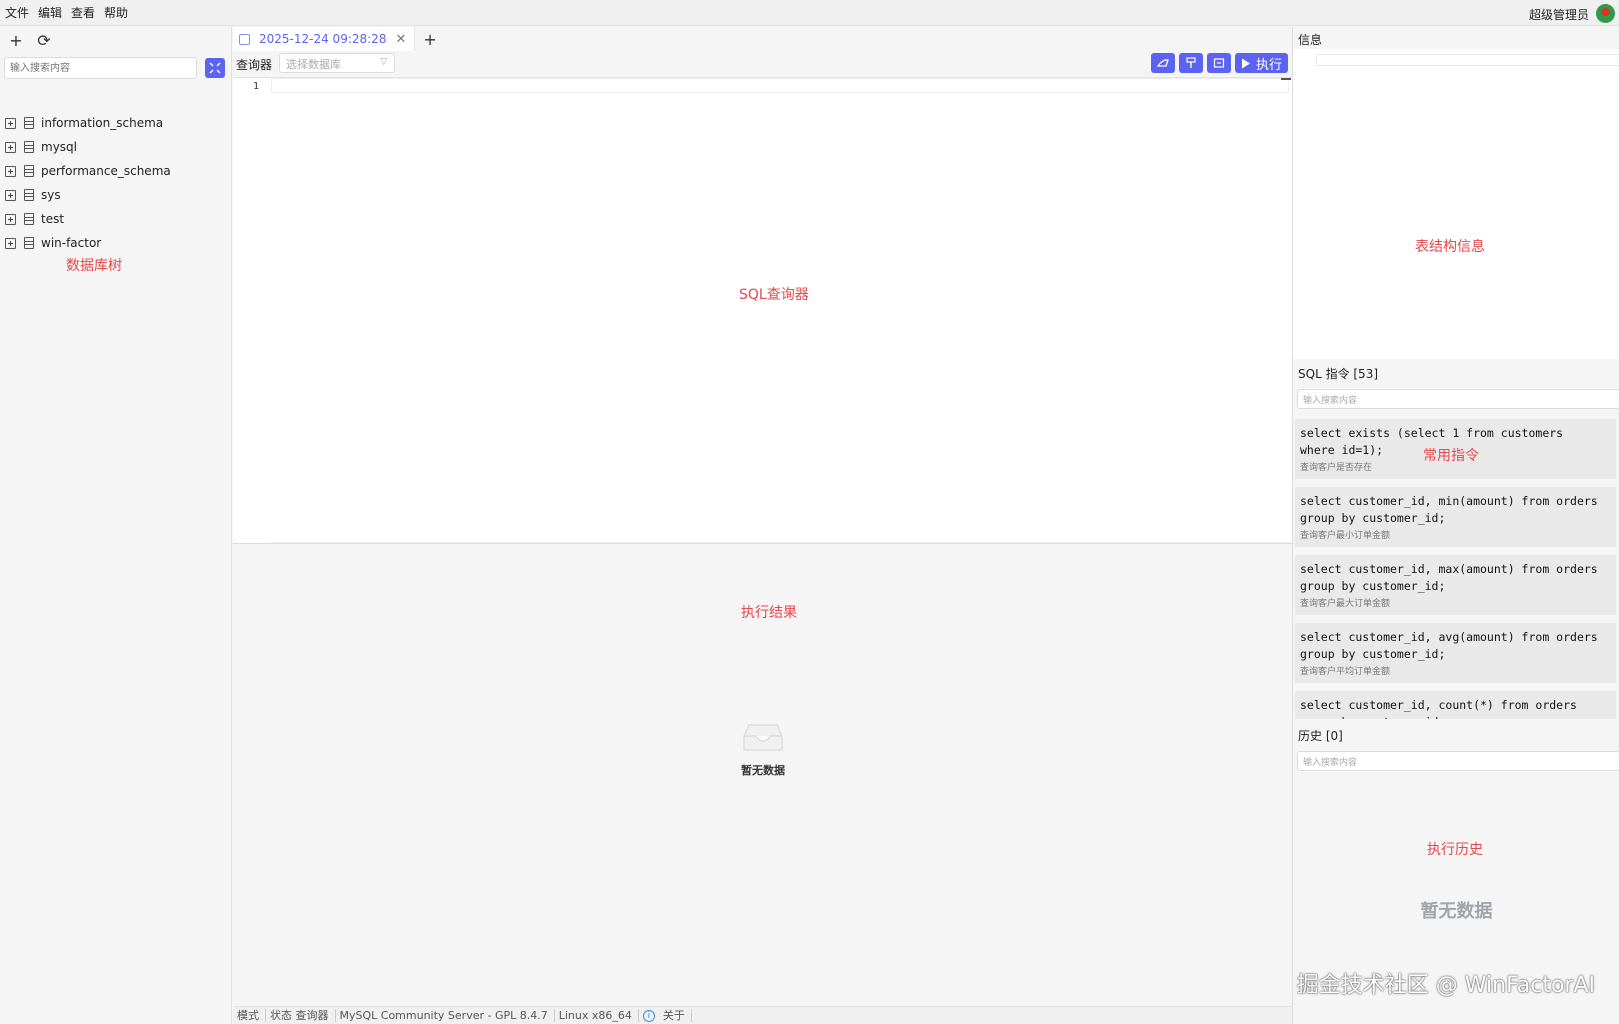  I want to click on query-toolbar: 查询器 选择数据库 ▽ 执行, so click(762, 64).